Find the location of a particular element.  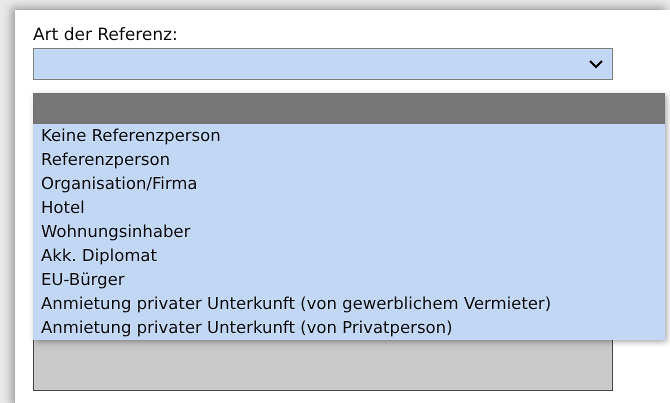

dropdown-option: Wohnungsinhaber is located at coordinates (349, 232).